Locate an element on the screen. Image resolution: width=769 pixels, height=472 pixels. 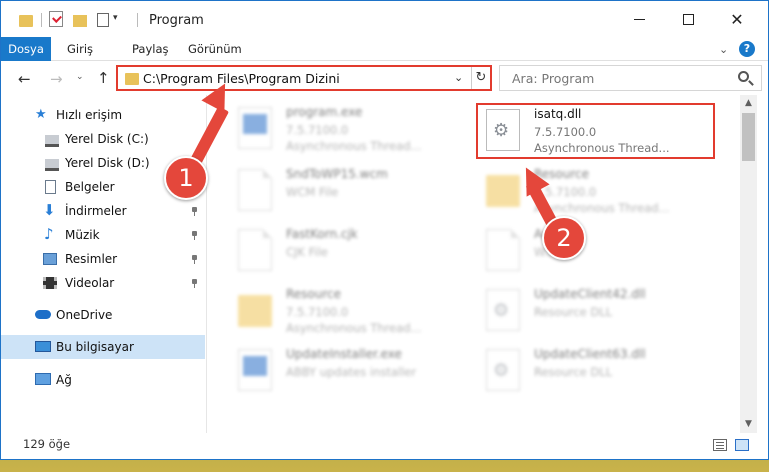
file-name: UpdateClient42.dll is located at coordinates (590, 294).